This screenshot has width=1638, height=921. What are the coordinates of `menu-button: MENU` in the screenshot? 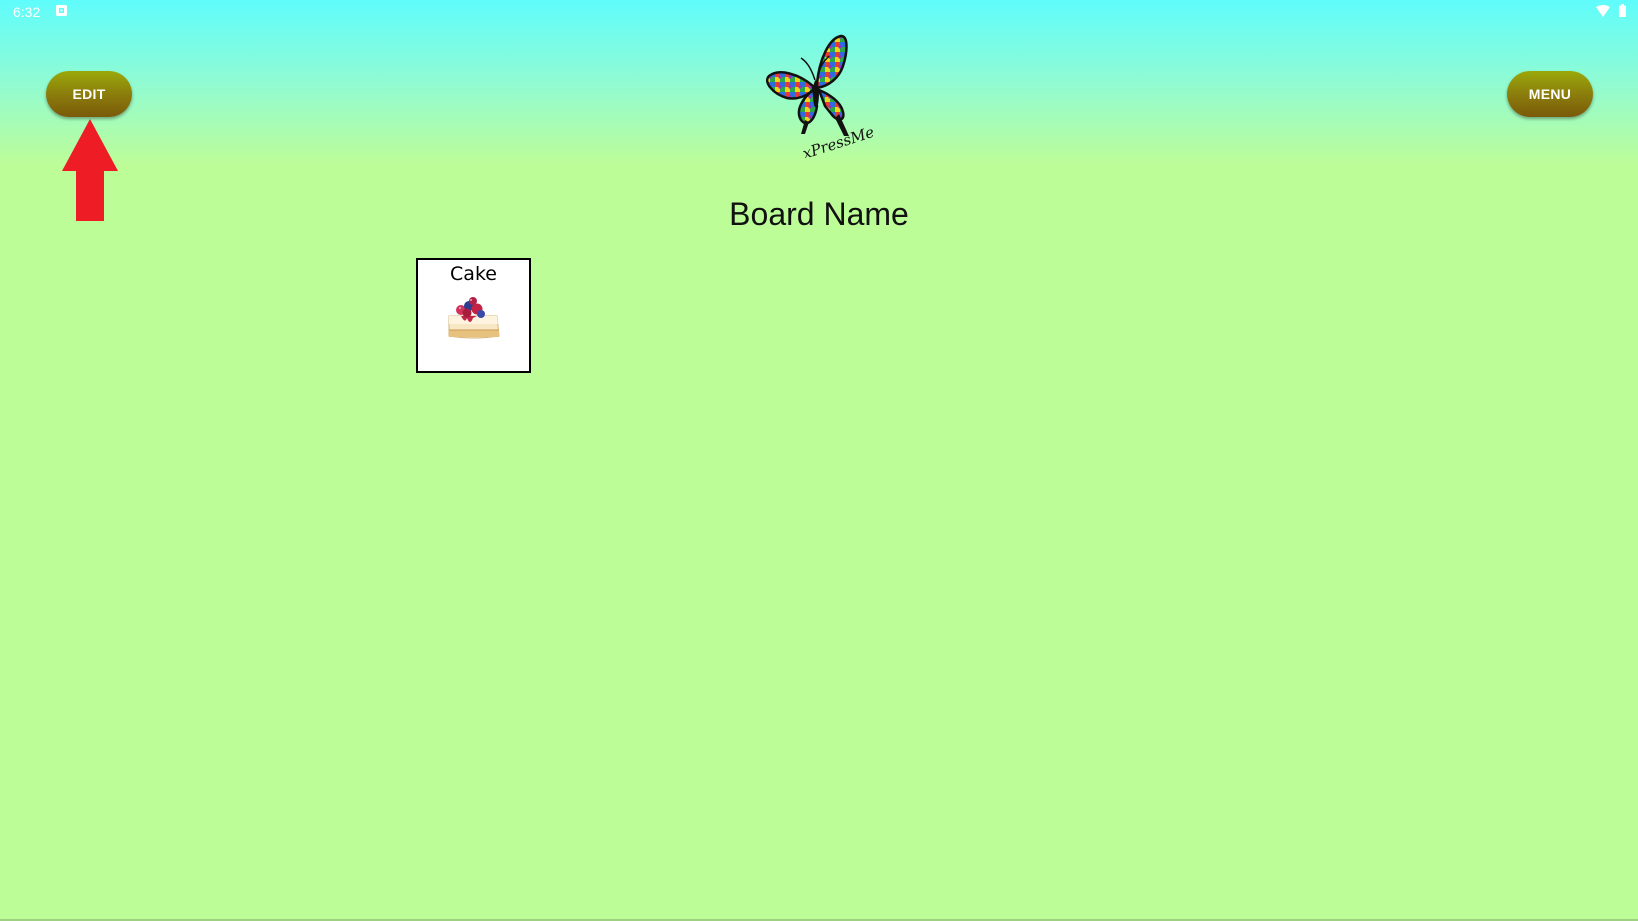 It's located at (1550, 94).